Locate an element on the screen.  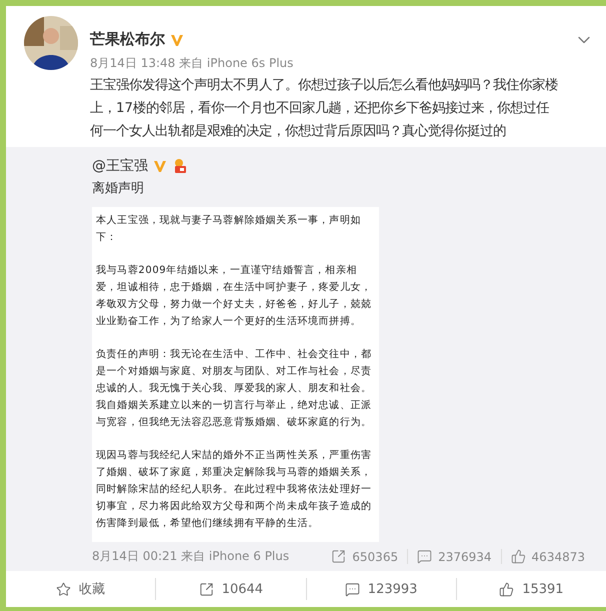
comment-button: 123993 is located at coordinates (381, 589).